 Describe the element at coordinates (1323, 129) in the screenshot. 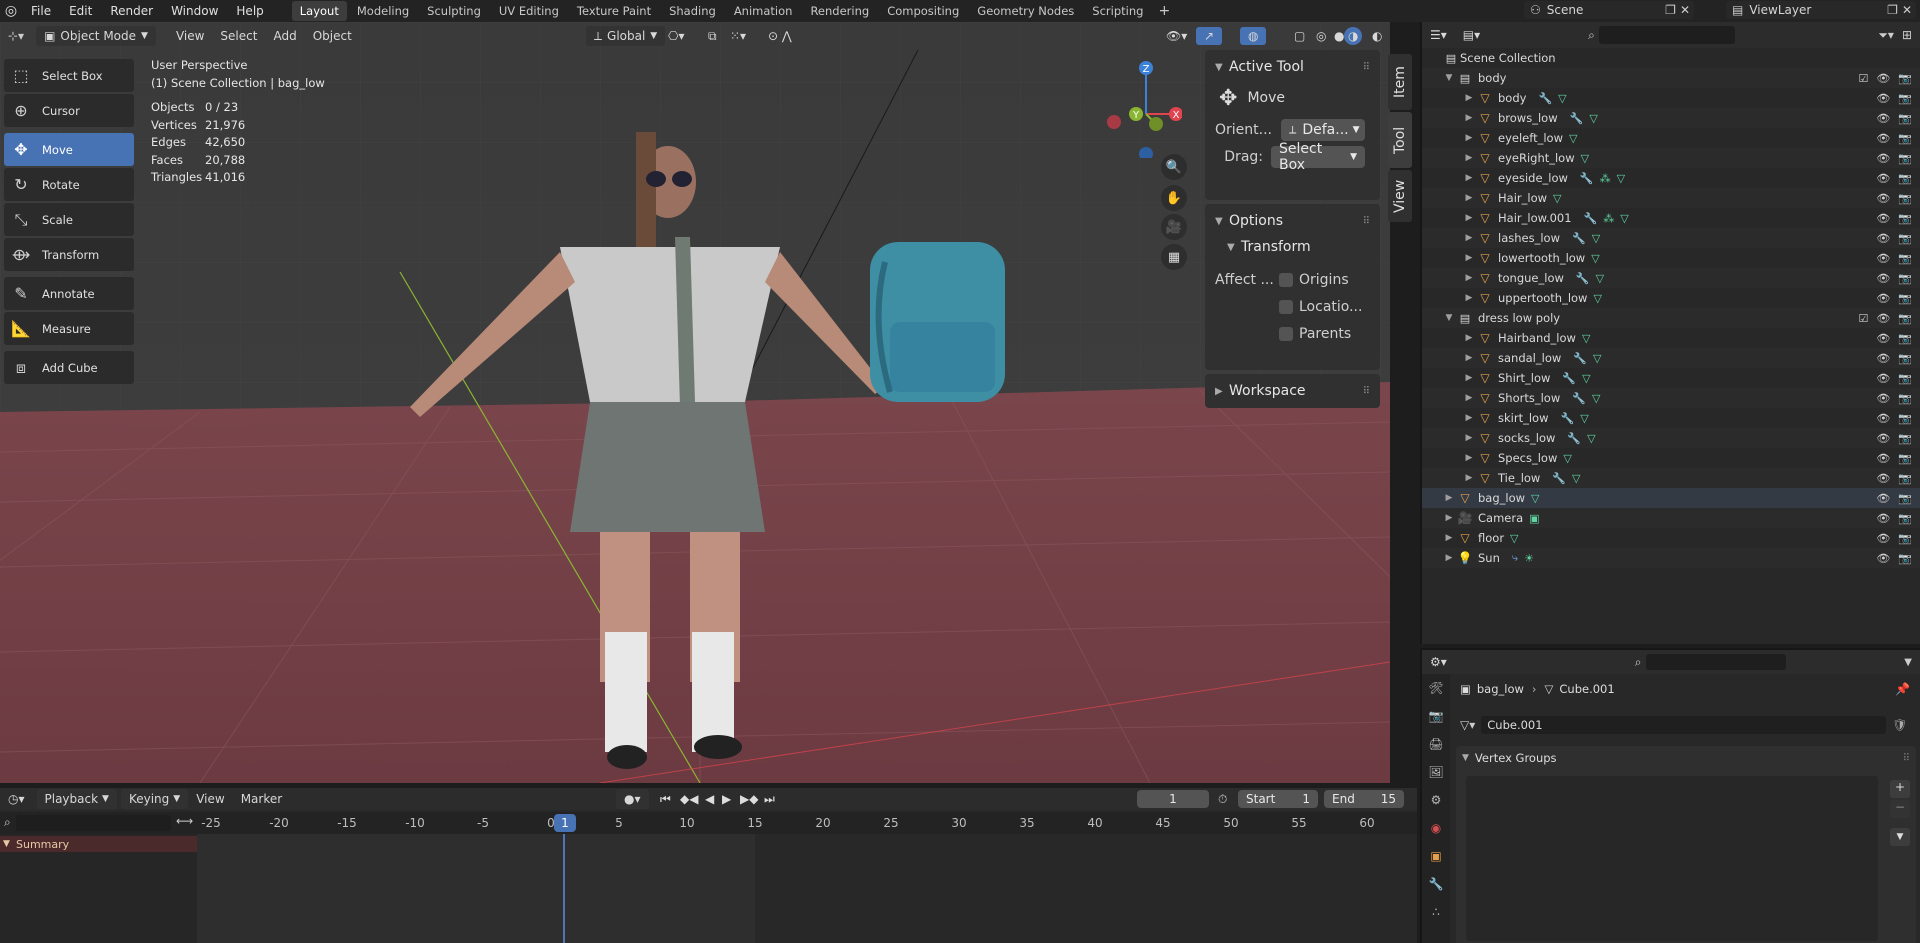

I see `orientation-dropdown: ⟂ Defa... ▼` at that location.